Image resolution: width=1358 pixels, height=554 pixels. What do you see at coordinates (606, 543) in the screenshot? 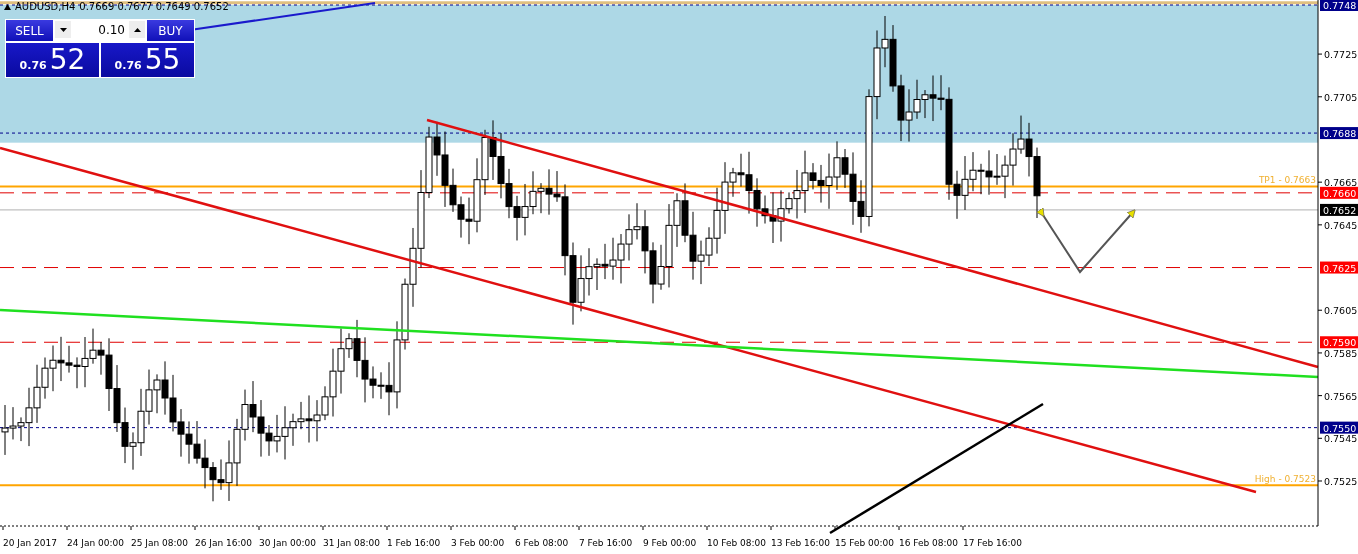
I see `time-tick-label: 7 Feb 16:00` at bounding box center [606, 543].